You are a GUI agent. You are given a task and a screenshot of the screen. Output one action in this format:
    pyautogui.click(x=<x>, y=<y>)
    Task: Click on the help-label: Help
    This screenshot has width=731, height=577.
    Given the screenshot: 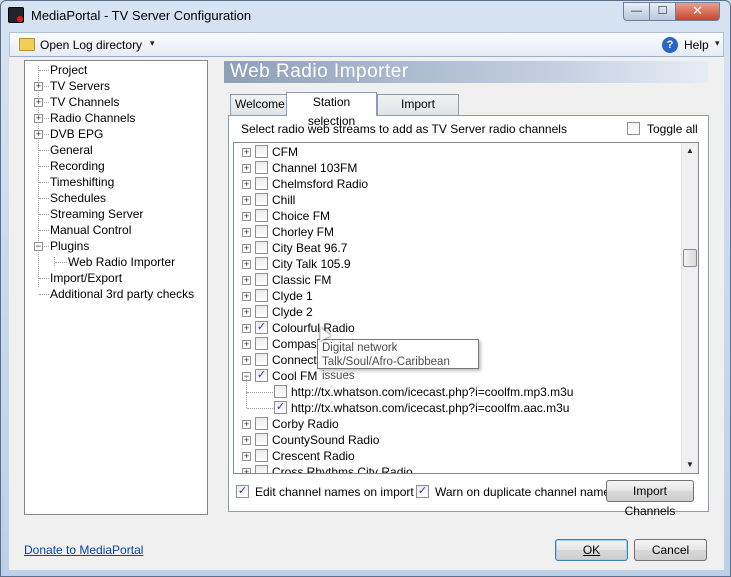 What is the action you would take?
    pyautogui.click(x=696, y=45)
    